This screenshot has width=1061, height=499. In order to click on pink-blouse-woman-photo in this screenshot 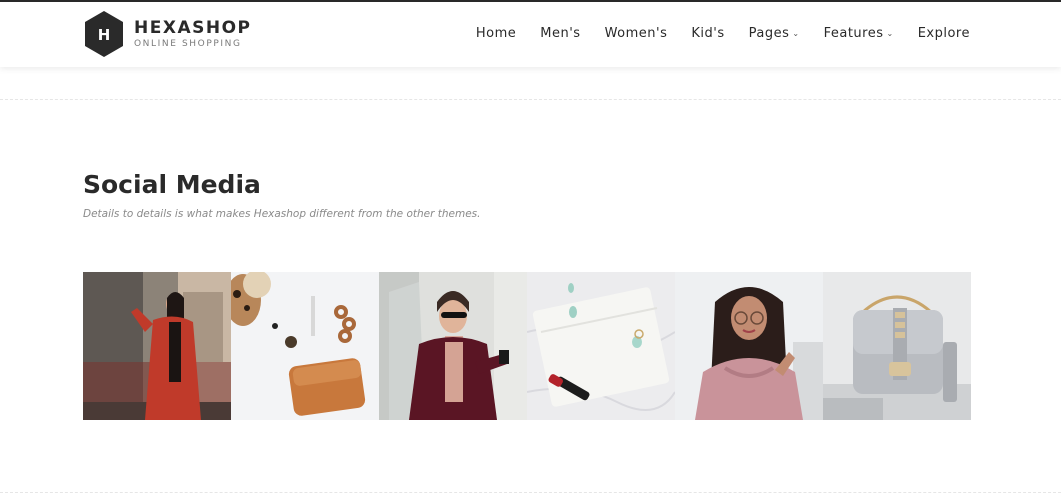, I will do `click(749, 346)`.